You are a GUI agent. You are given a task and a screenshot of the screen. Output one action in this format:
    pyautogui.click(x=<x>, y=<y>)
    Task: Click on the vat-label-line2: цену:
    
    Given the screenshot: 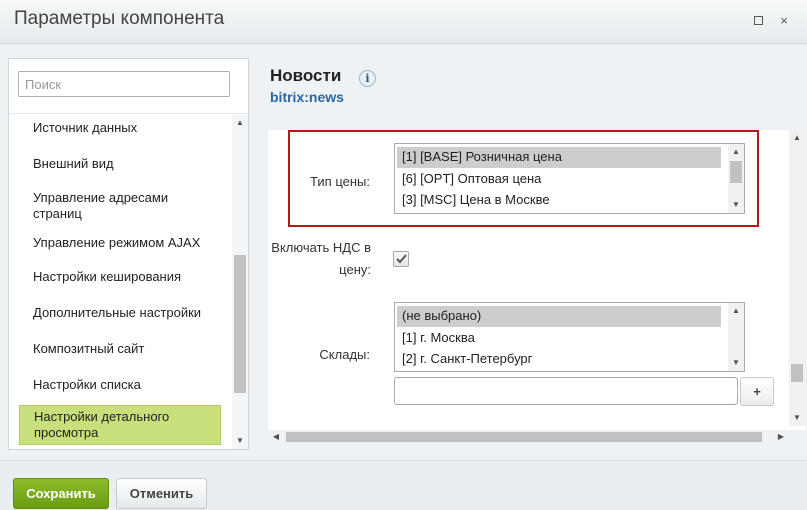 What is the action you would take?
    pyautogui.click(x=355, y=269)
    